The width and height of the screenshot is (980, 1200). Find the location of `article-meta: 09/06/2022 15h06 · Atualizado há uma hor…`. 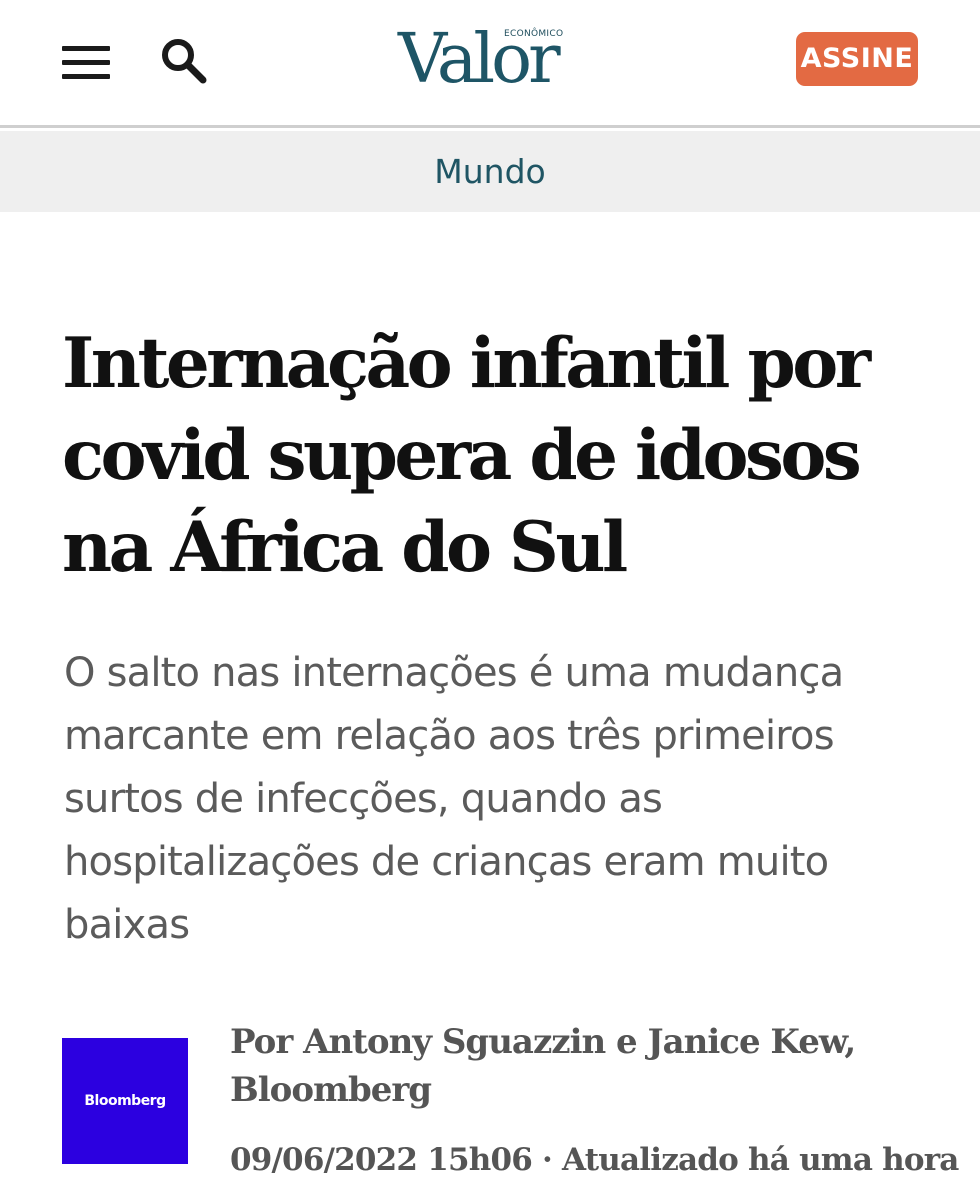

article-meta: 09/06/2022 15h06 · Atualizado há uma hor… is located at coordinates (594, 1160).